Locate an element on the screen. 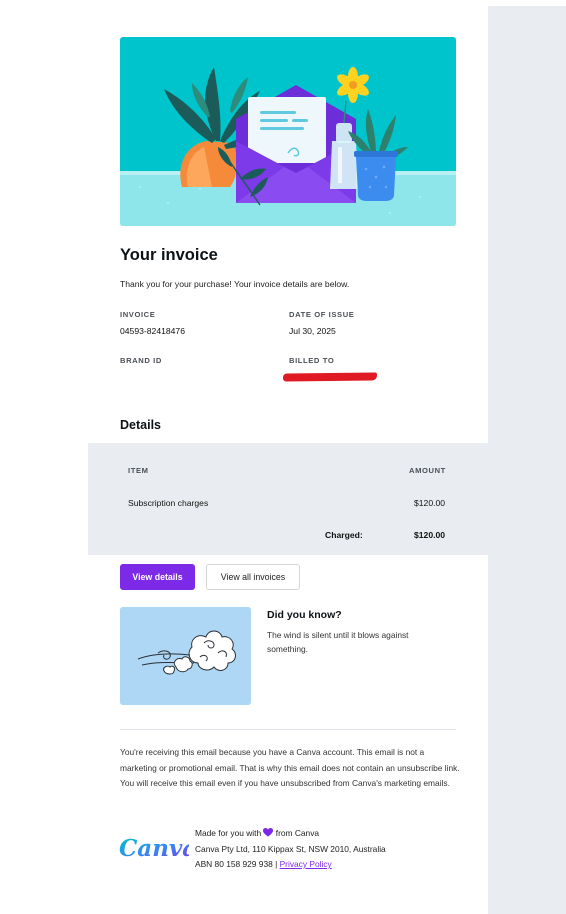 The image size is (566, 914). invoice-number-value: 04593-82418476 is located at coordinates (152, 331).